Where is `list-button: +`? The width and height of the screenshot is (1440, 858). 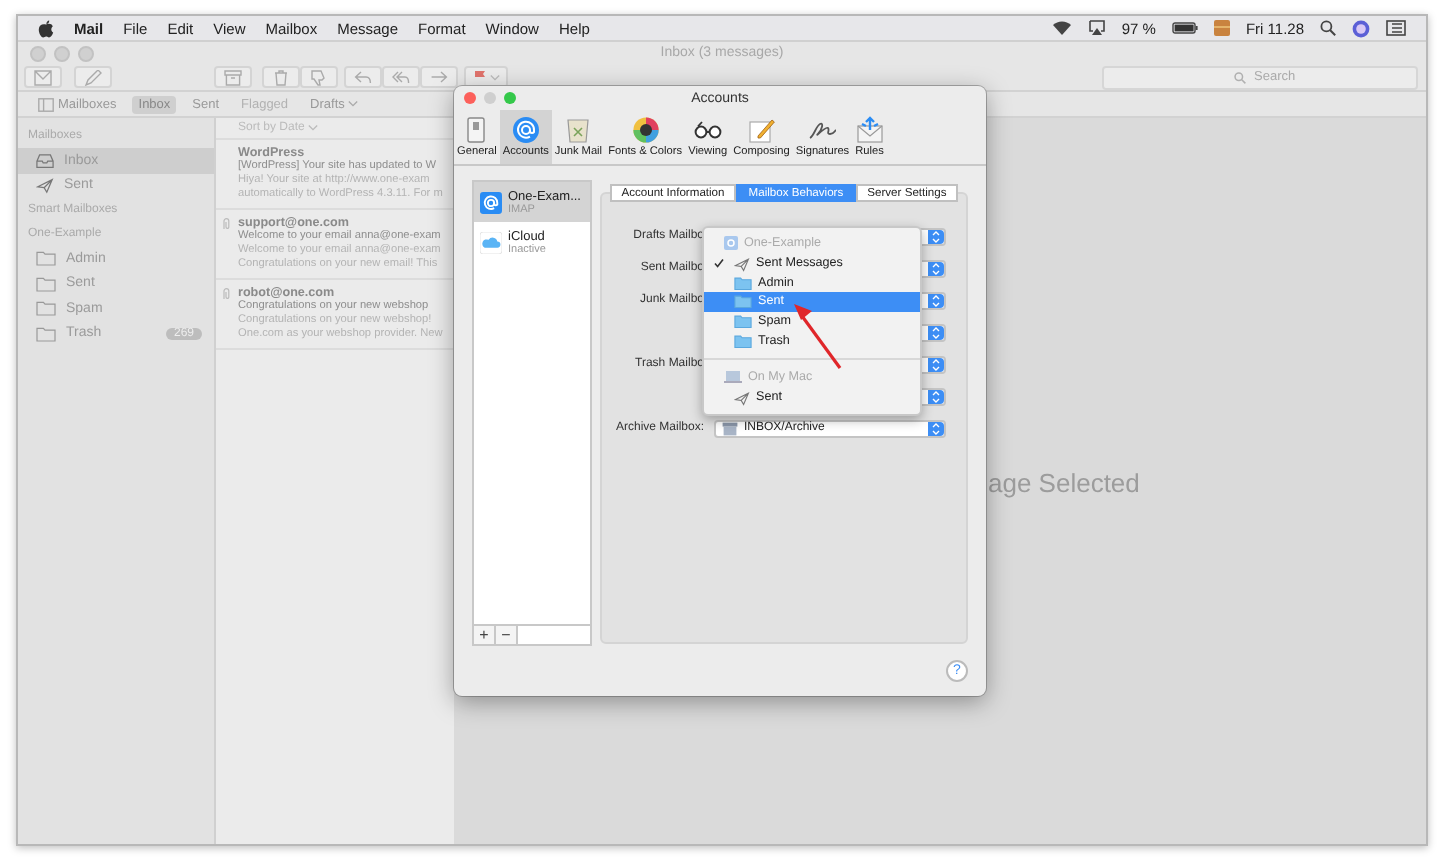 list-button: + is located at coordinates (485, 635).